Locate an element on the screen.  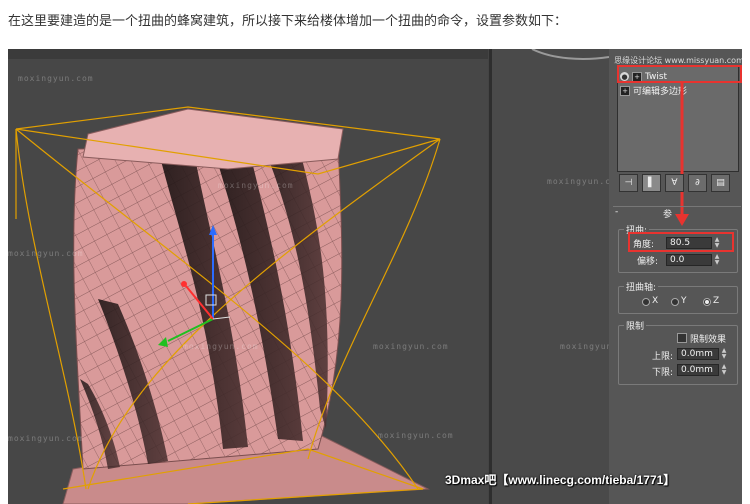
limit-effect-label: 限制效果 is located at coordinates (708, 340).